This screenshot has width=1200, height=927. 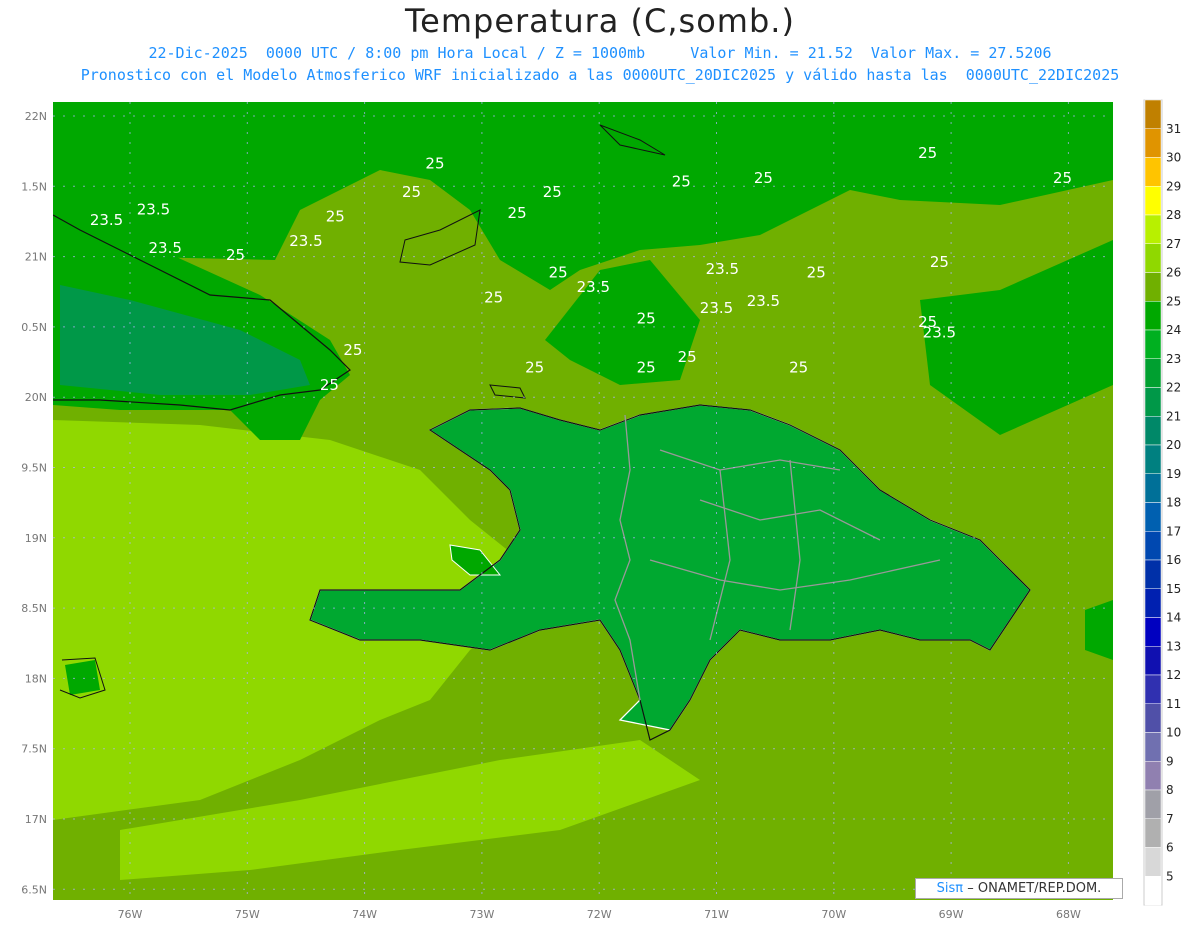 I want to click on colorbar-label: 15, so click(x=1173, y=589).